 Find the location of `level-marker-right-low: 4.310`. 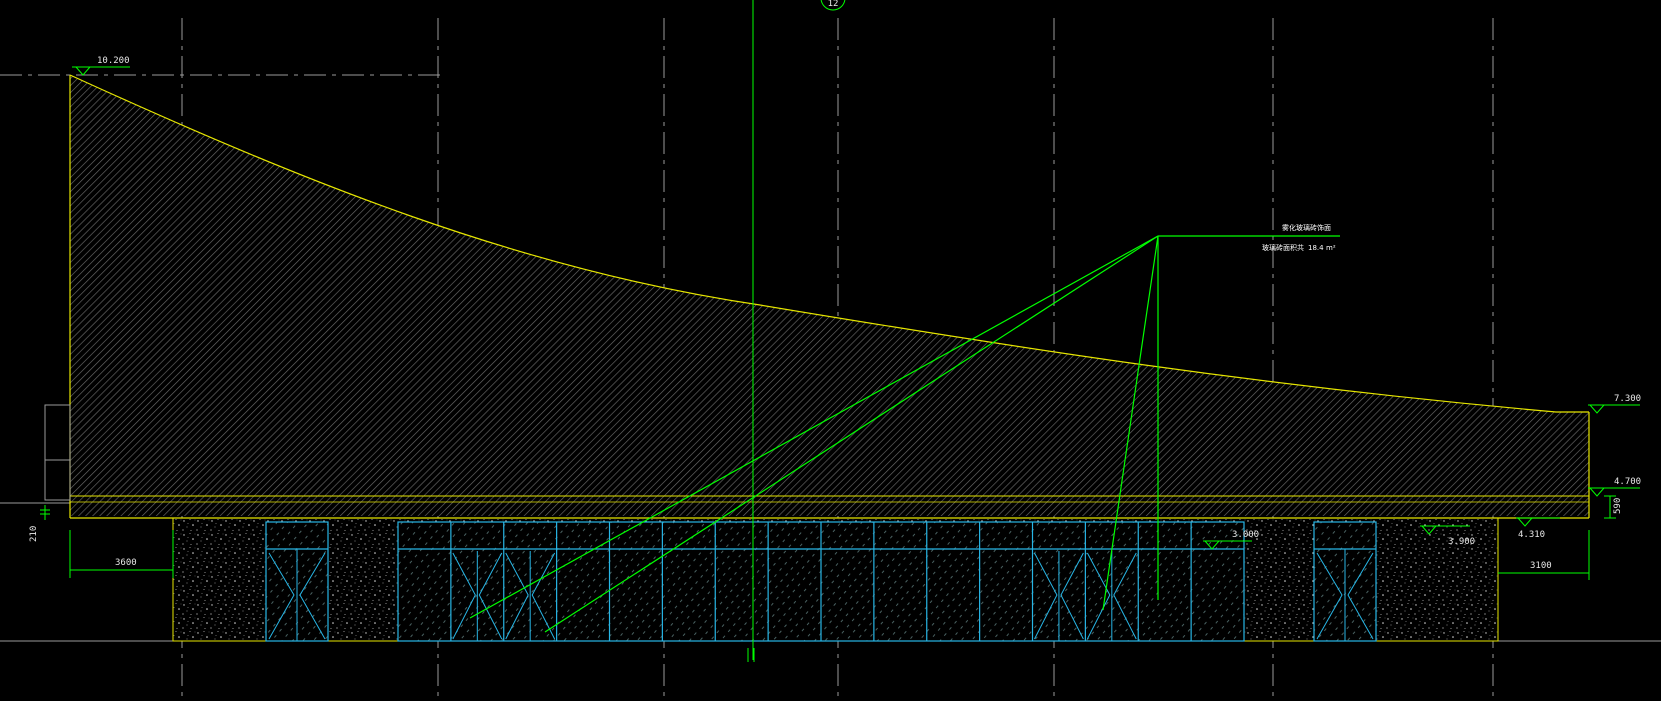

level-marker-right-low: 4.310 is located at coordinates (1538, 528).